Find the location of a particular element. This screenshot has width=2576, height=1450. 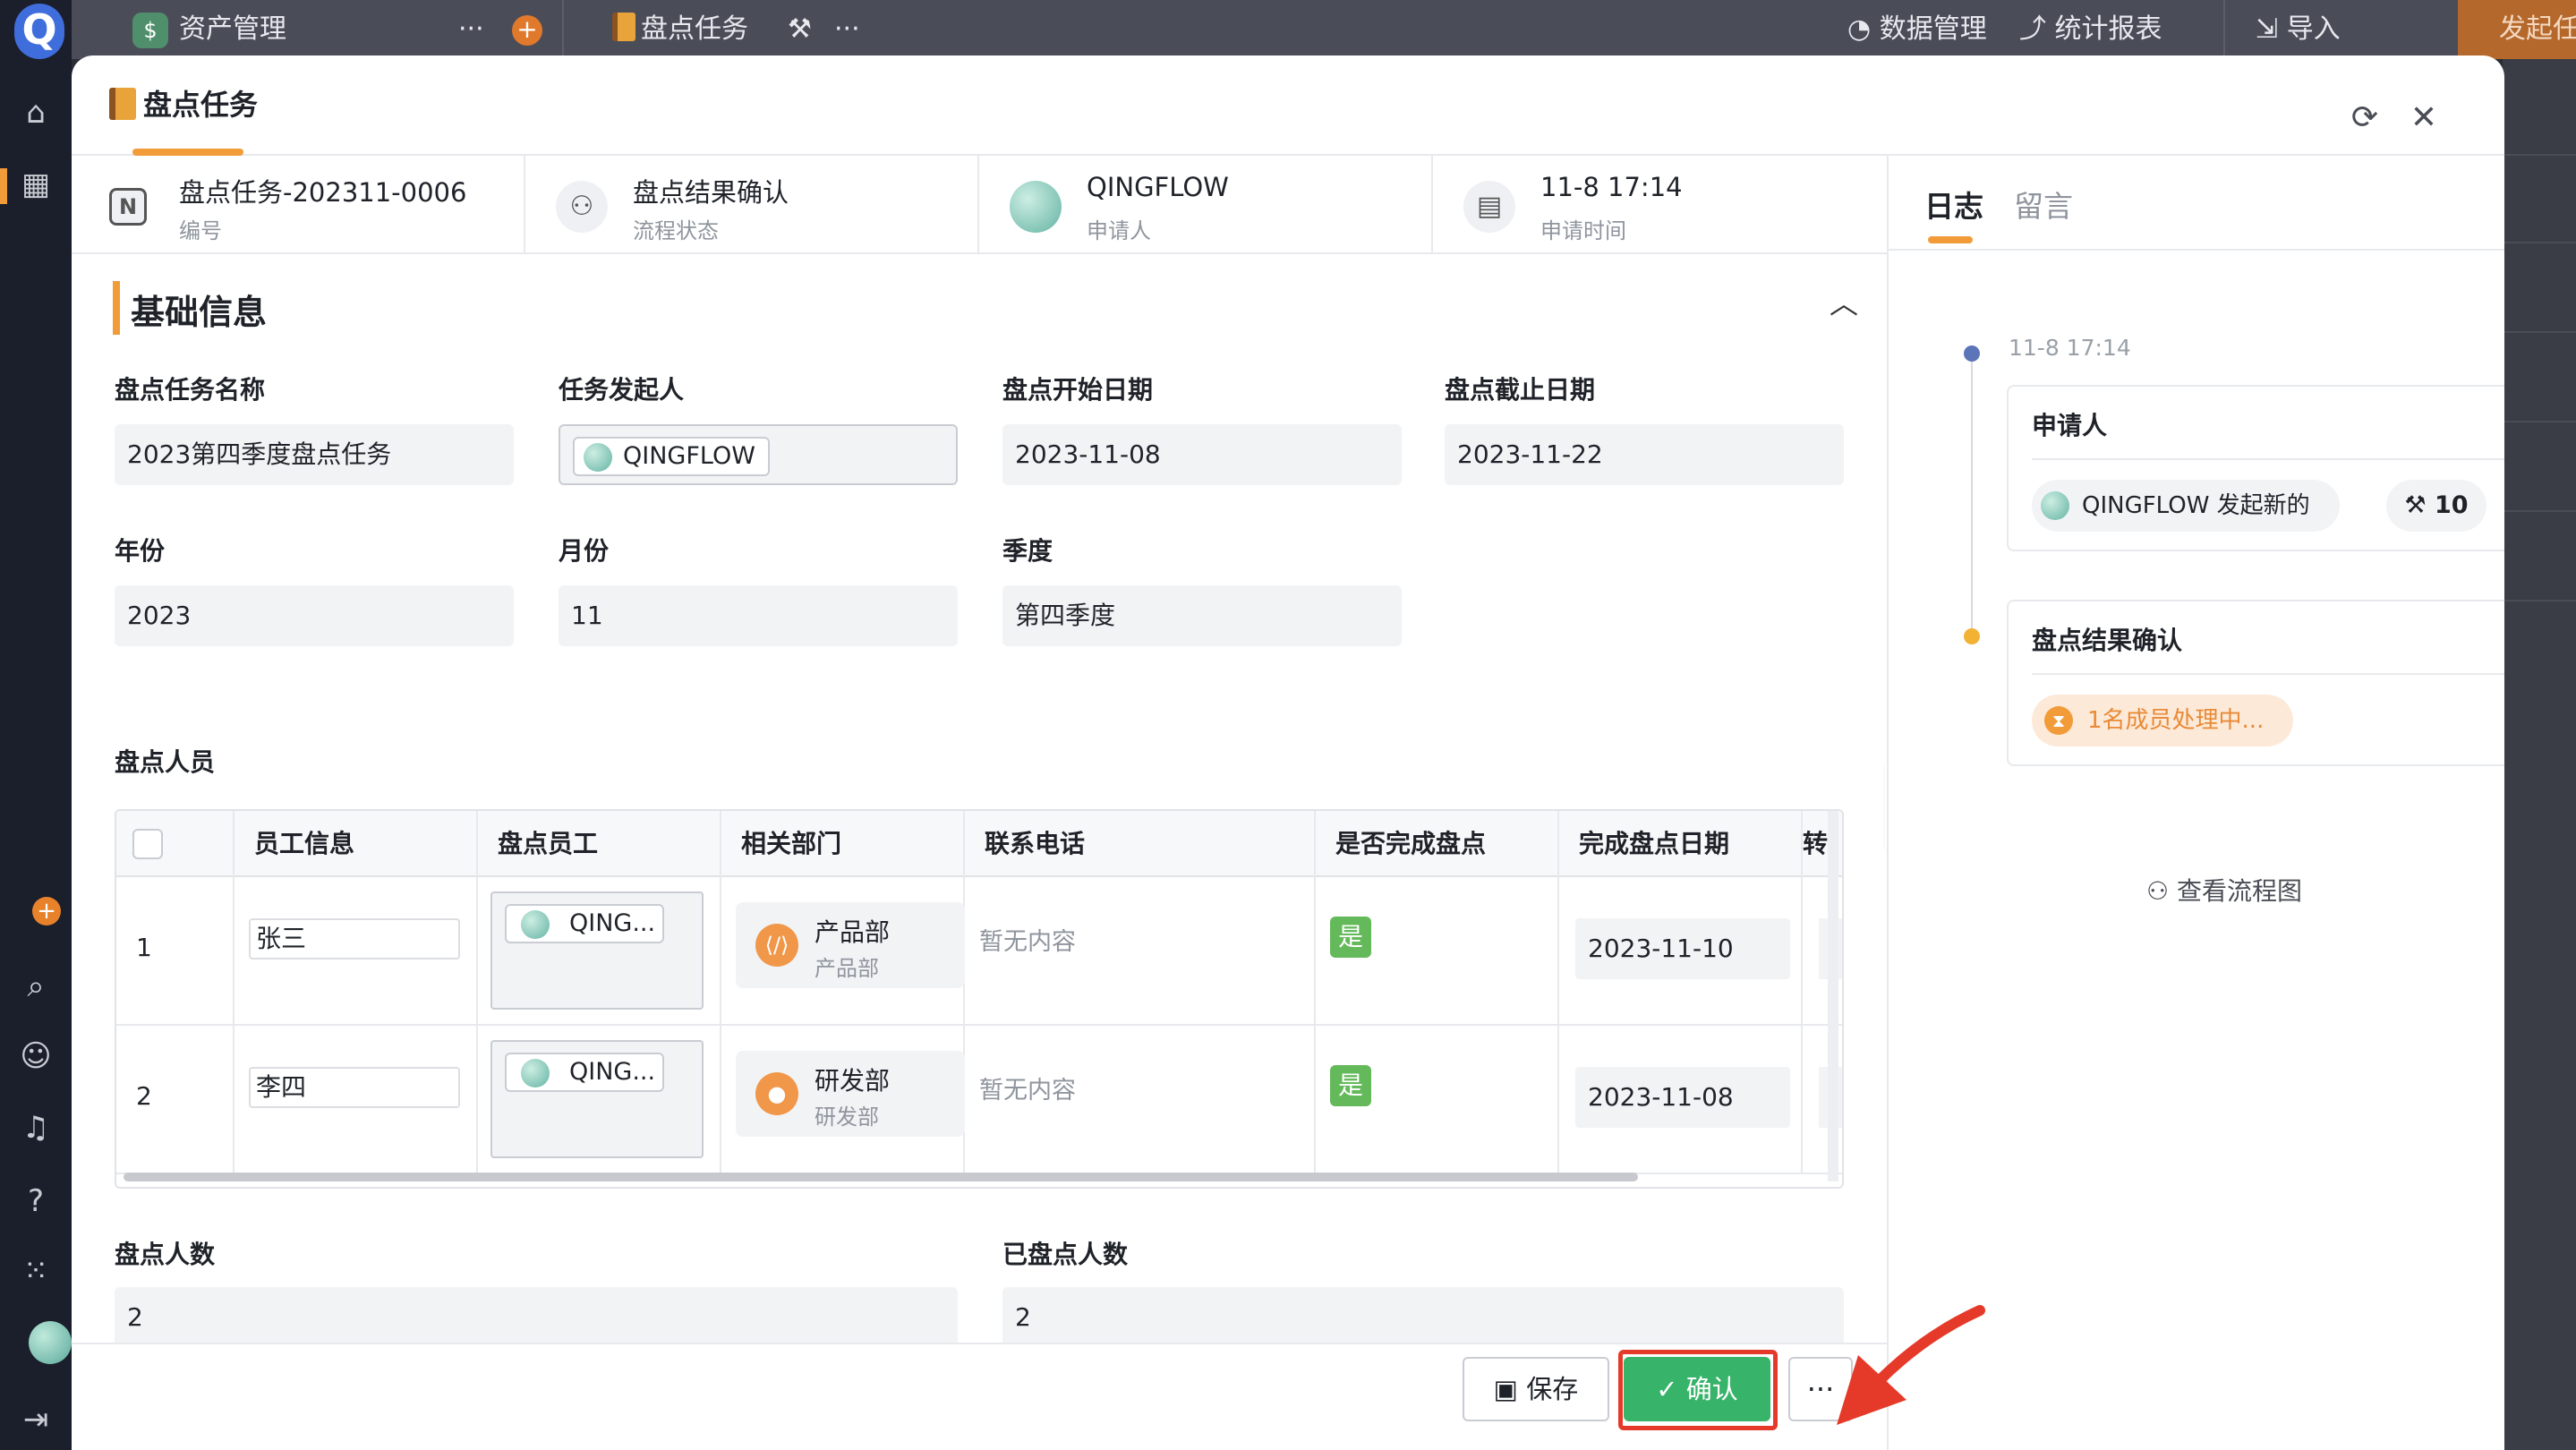

import-link: ⇲ 导入 is located at coordinates (2298, 29).